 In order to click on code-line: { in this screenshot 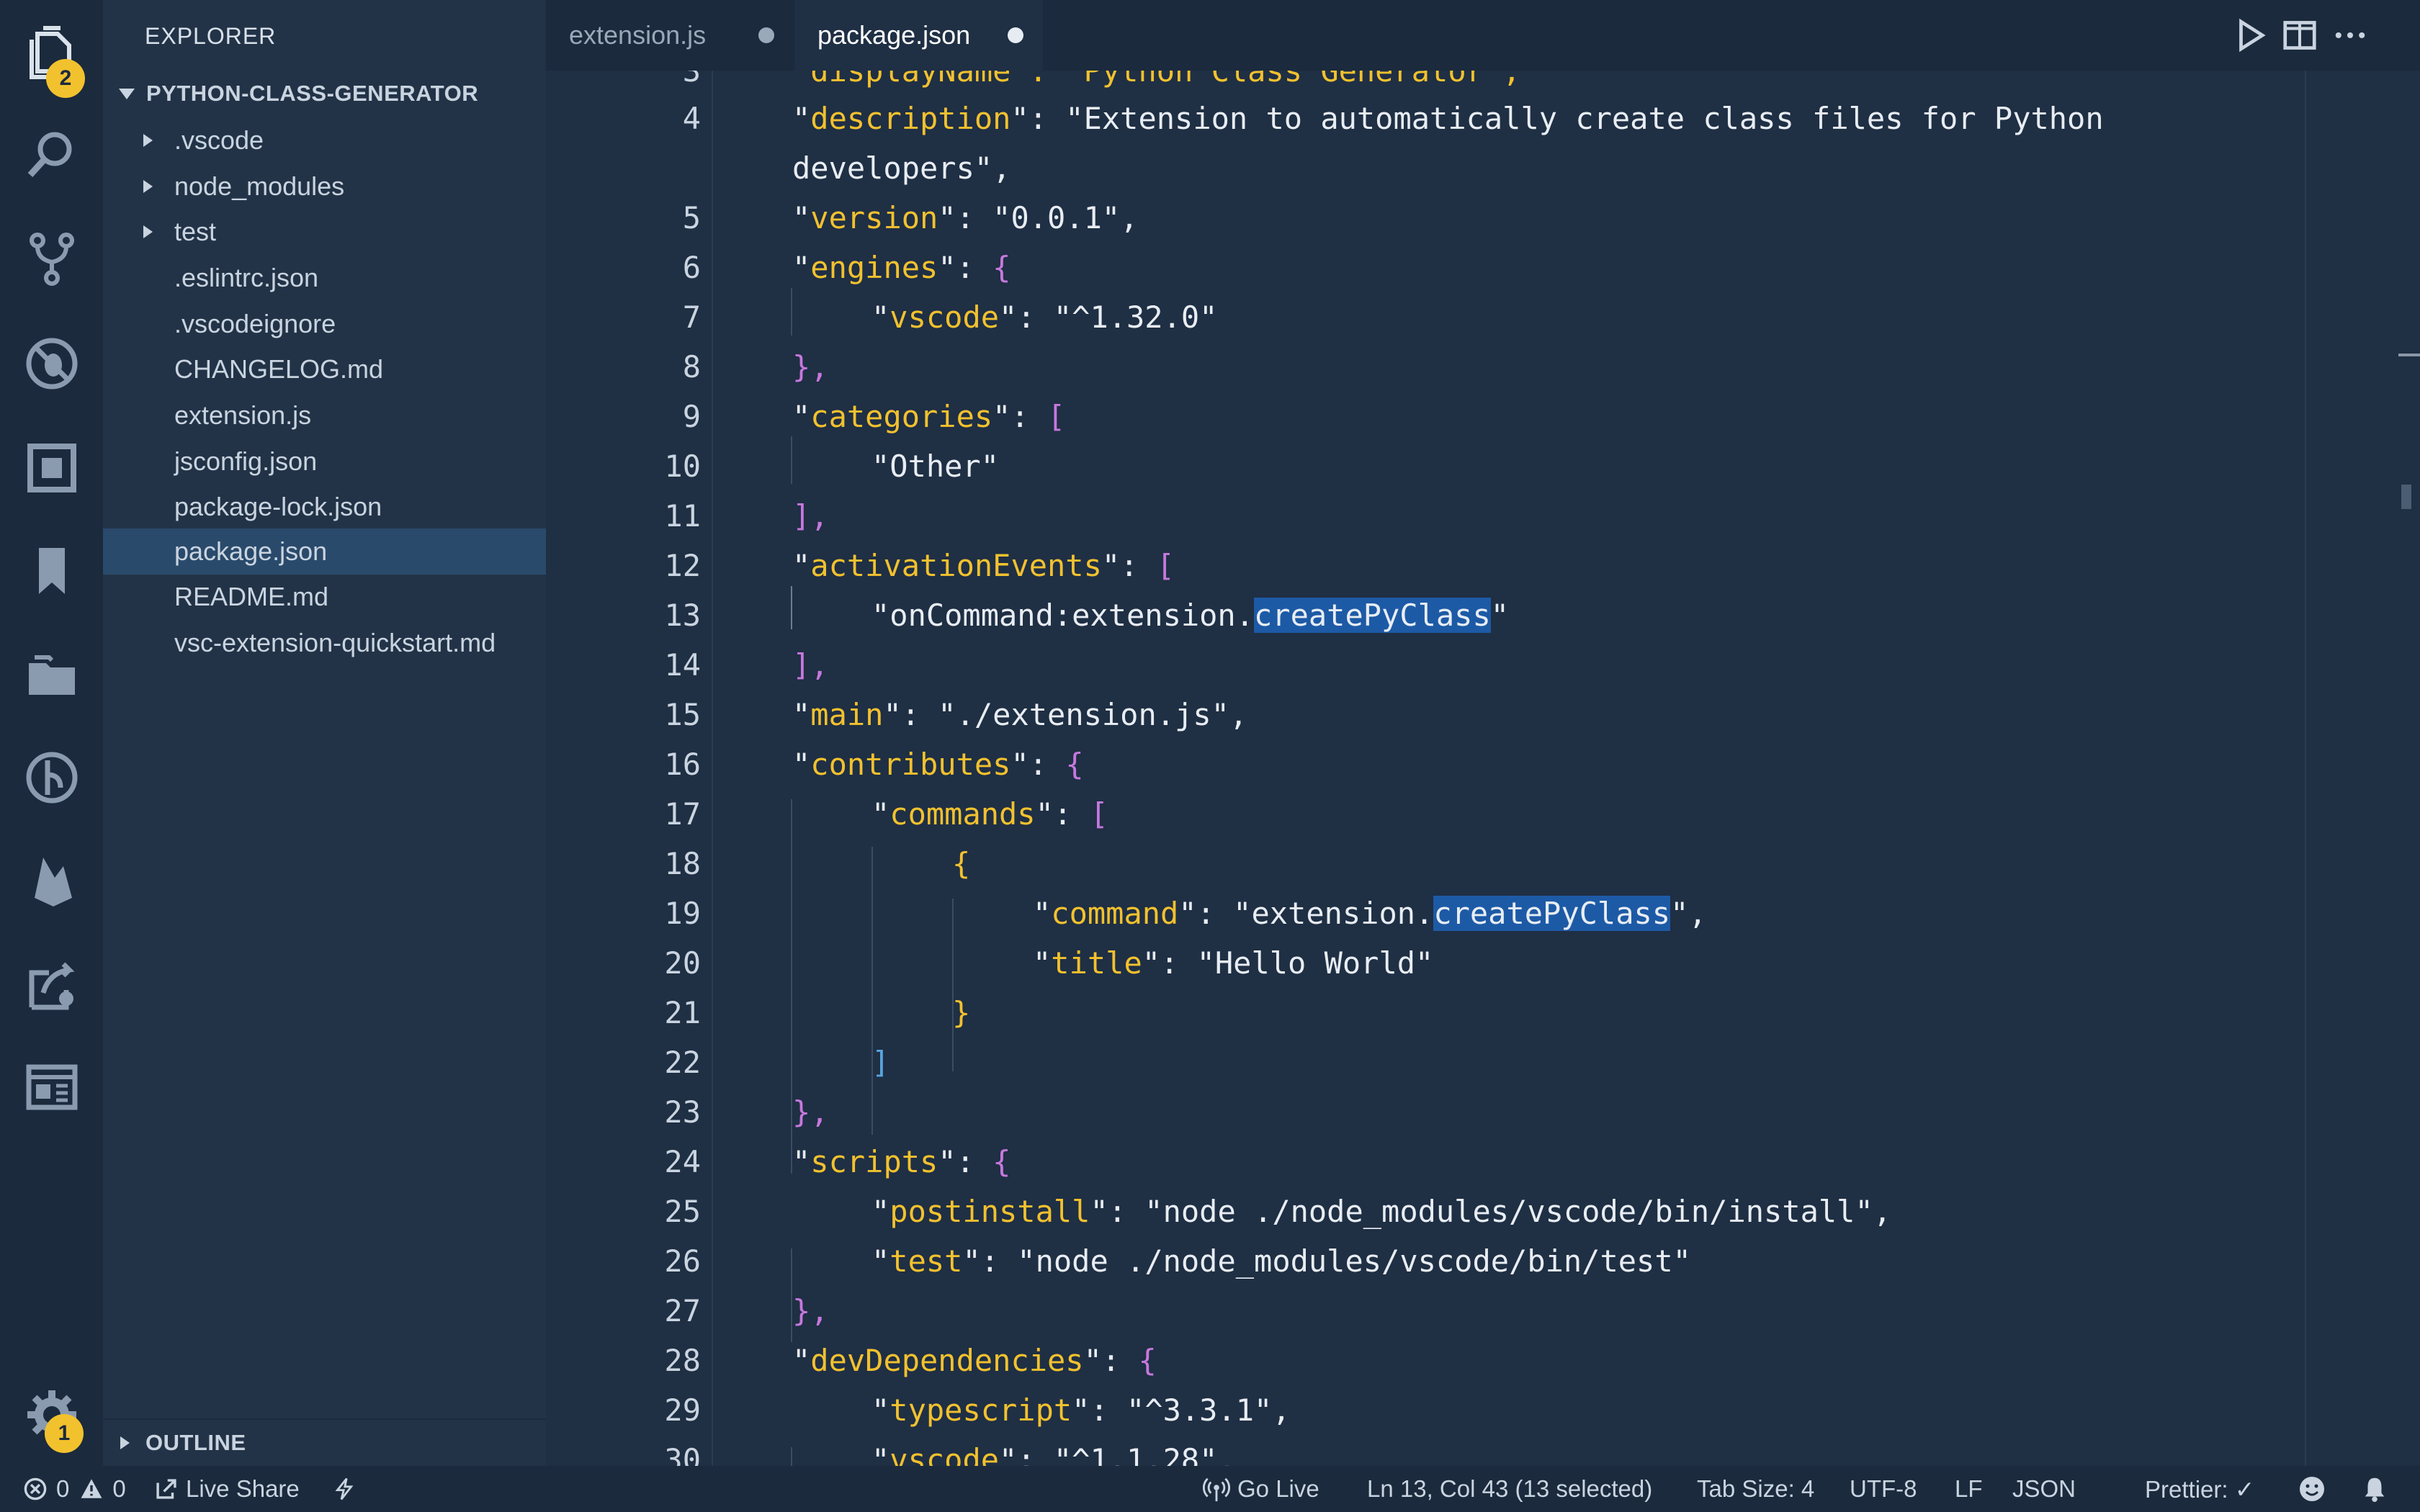, I will do `click(961, 863)`.